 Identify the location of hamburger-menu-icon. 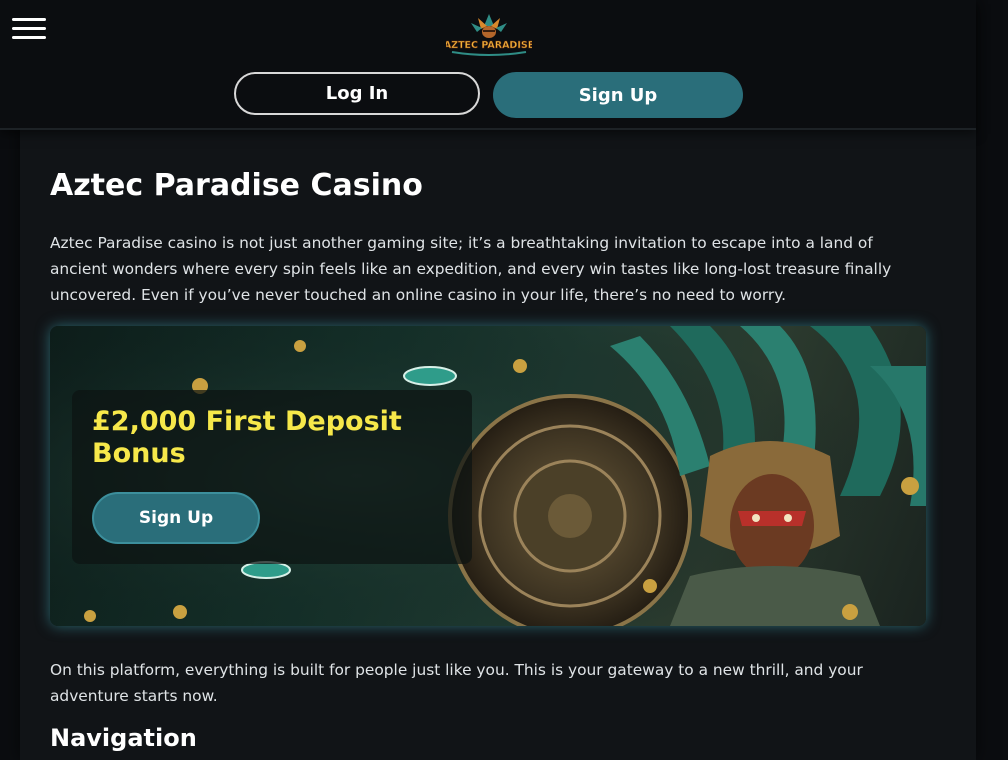
(29, 31).